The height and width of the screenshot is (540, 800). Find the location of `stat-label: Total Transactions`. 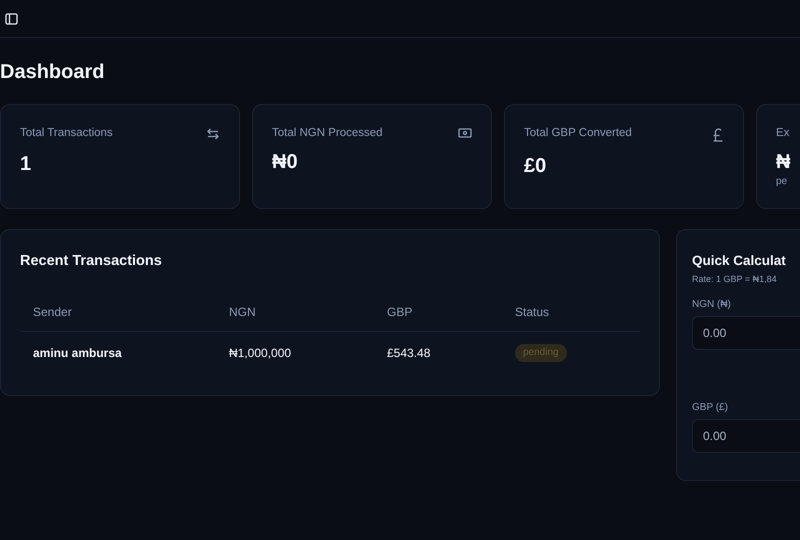

stat-label: Total Transactions is located at coordinates (66, 133).